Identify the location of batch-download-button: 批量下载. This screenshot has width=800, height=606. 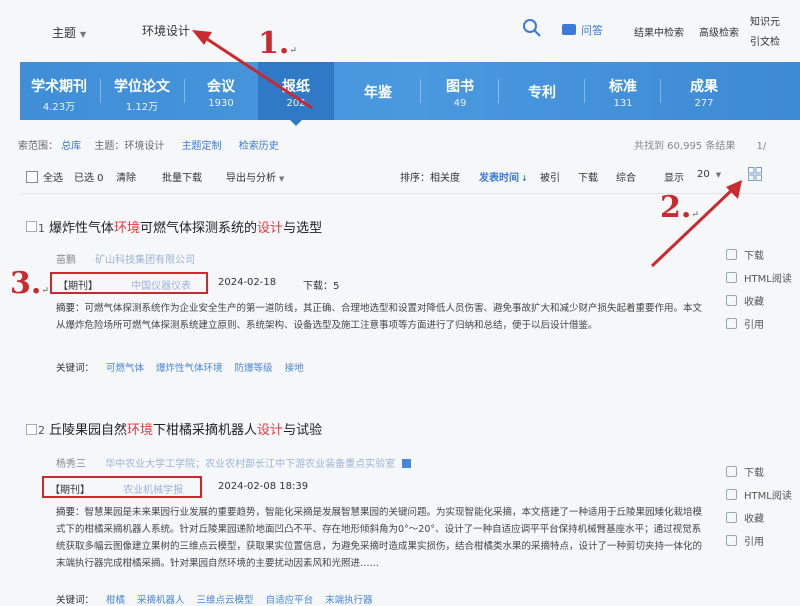
(182, 176).